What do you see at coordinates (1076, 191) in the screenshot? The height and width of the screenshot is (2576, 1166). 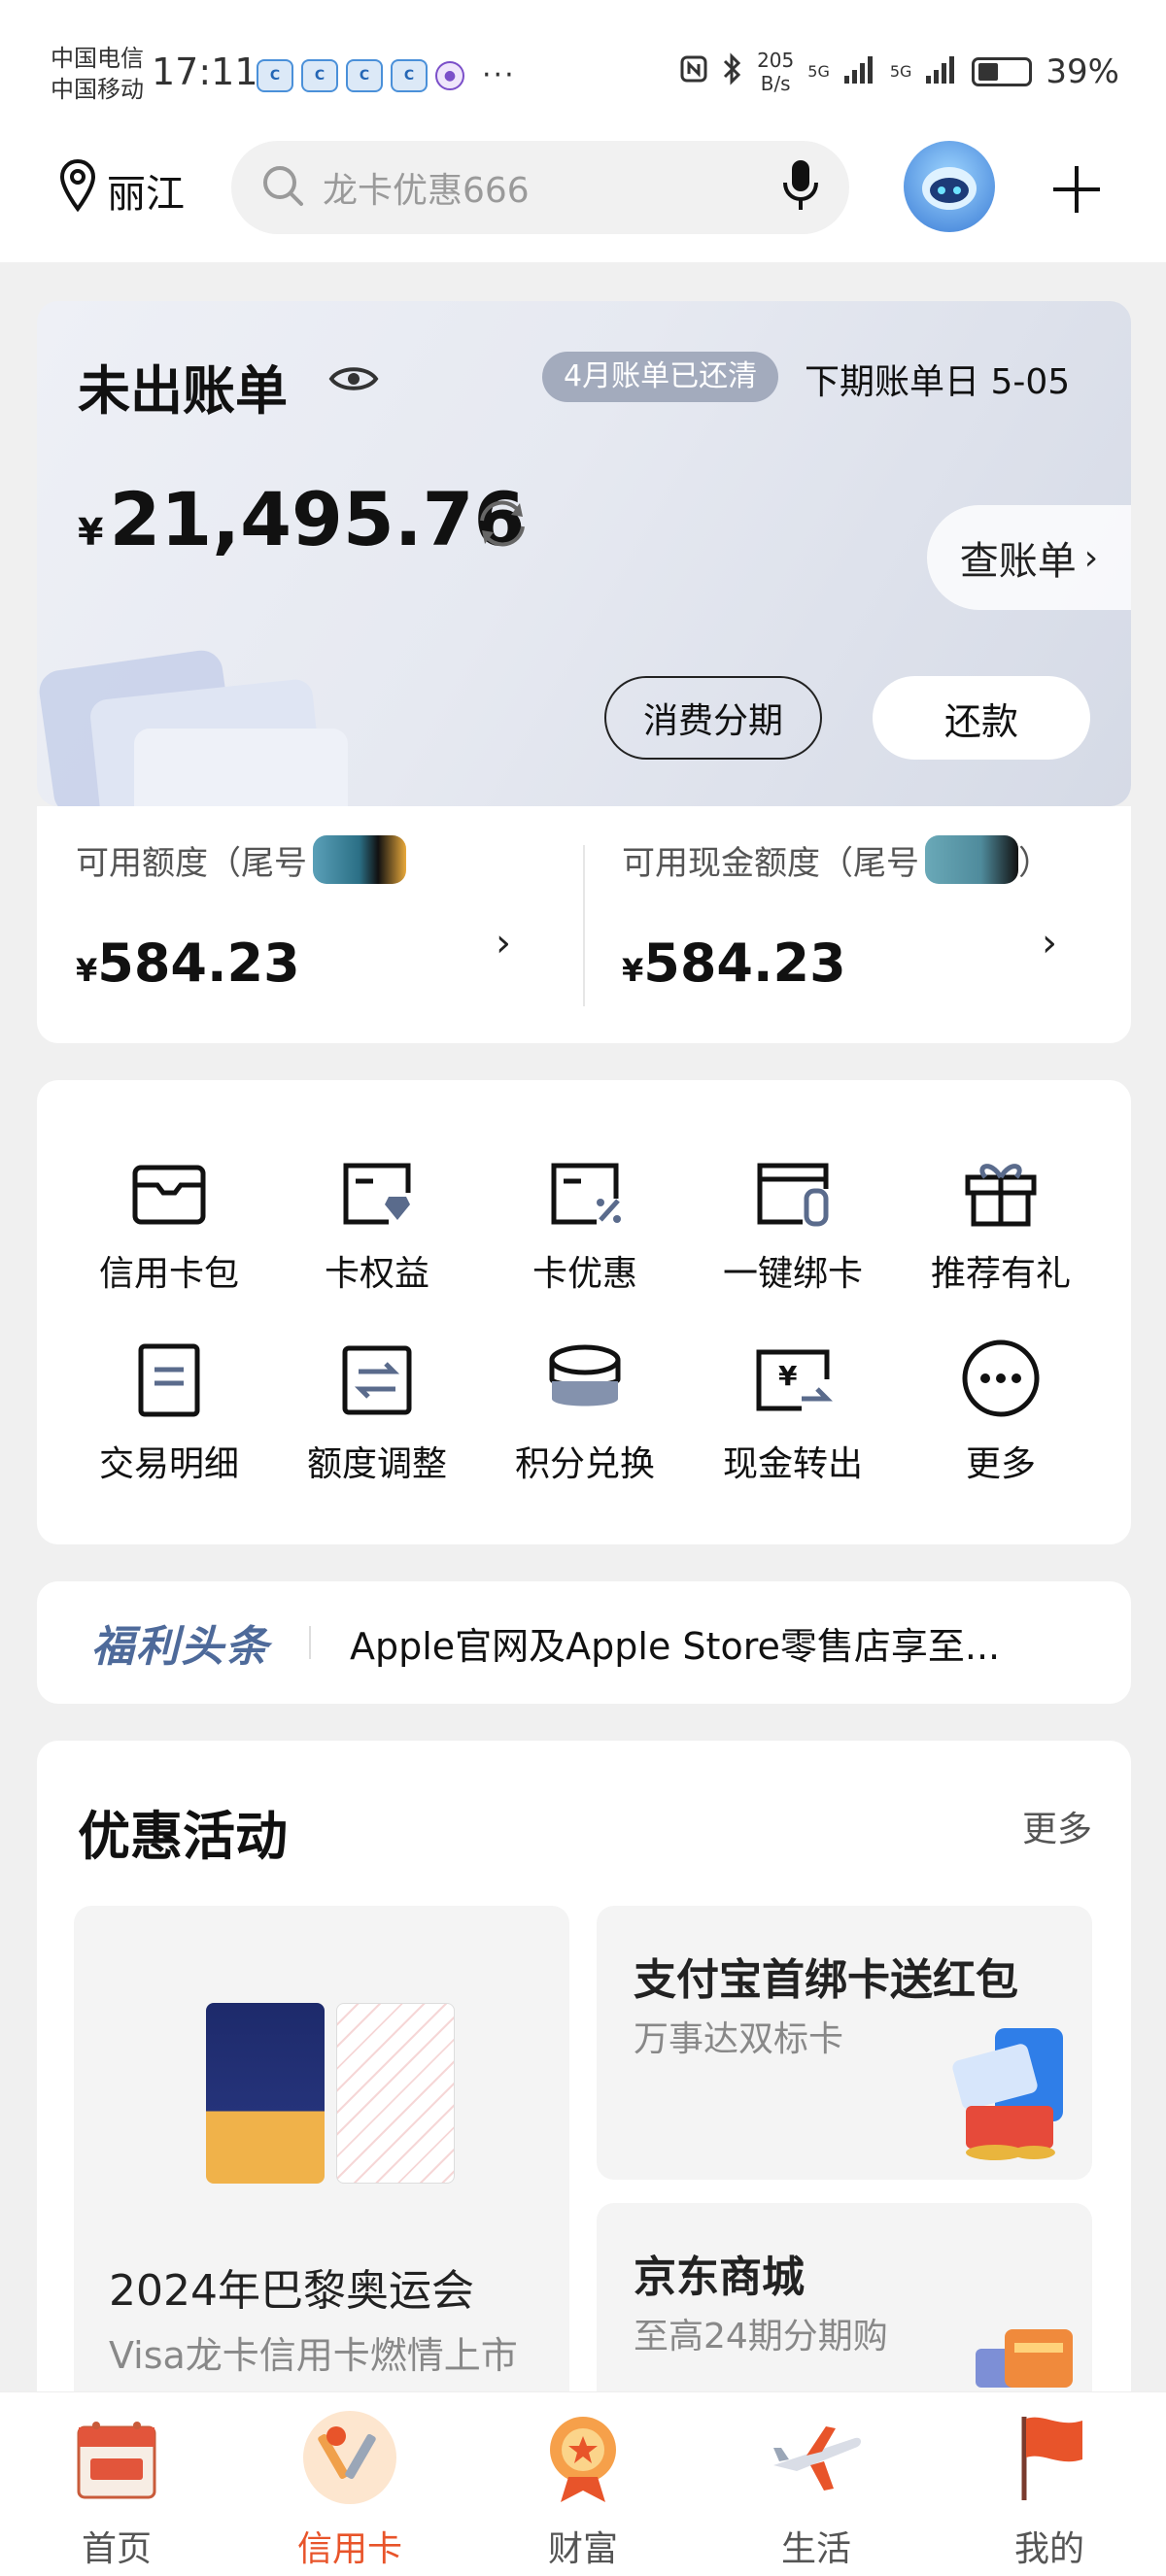 I see `add-icon` at bounding box center [1076, 191].